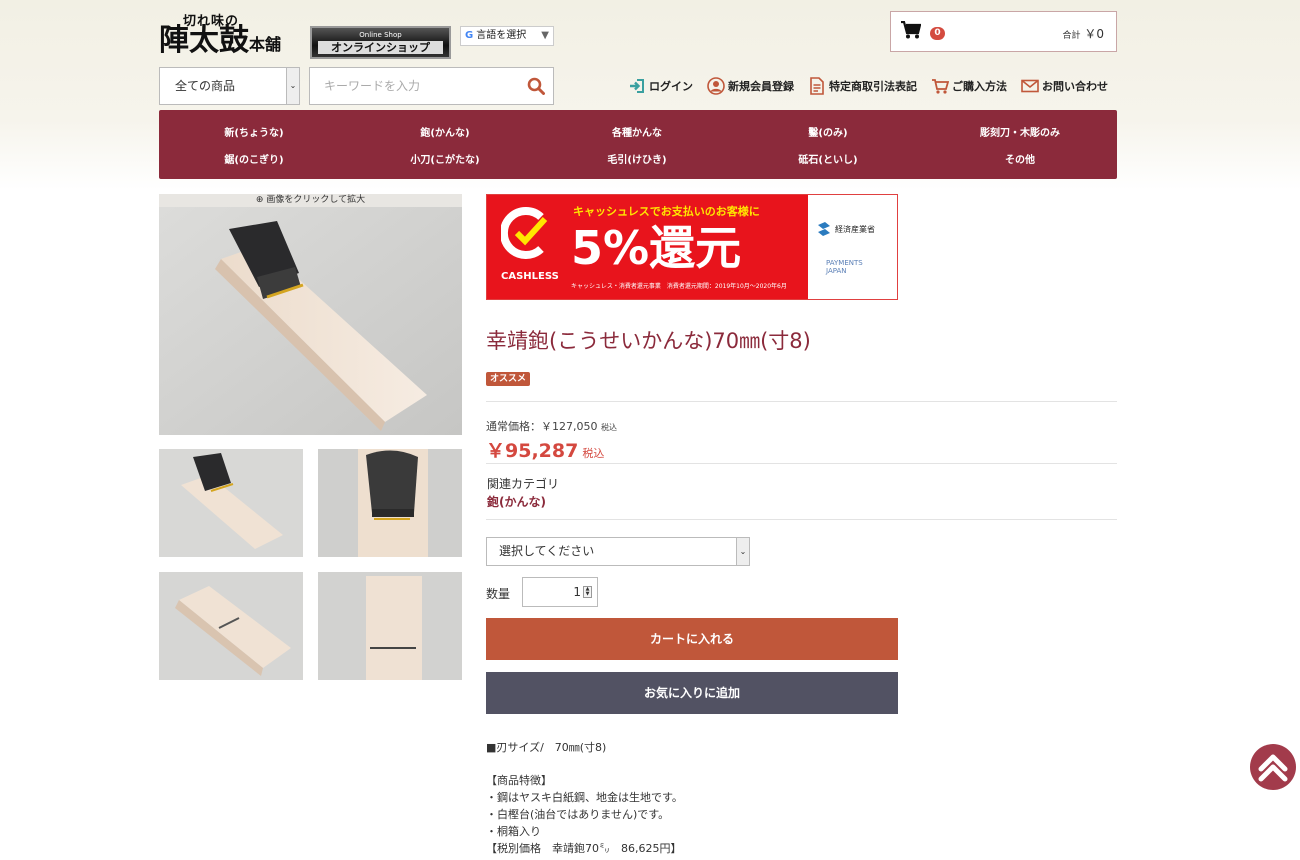 The height and width of the screenshot is (860, 1300). What do you see at coordinates (679, 286) in the screenshot?
I see `banner-period-text: キャッシュレス・消費者還元事業 消費者還元期間：2019年10月〜2020年6月` at bounding box center [679, 286].